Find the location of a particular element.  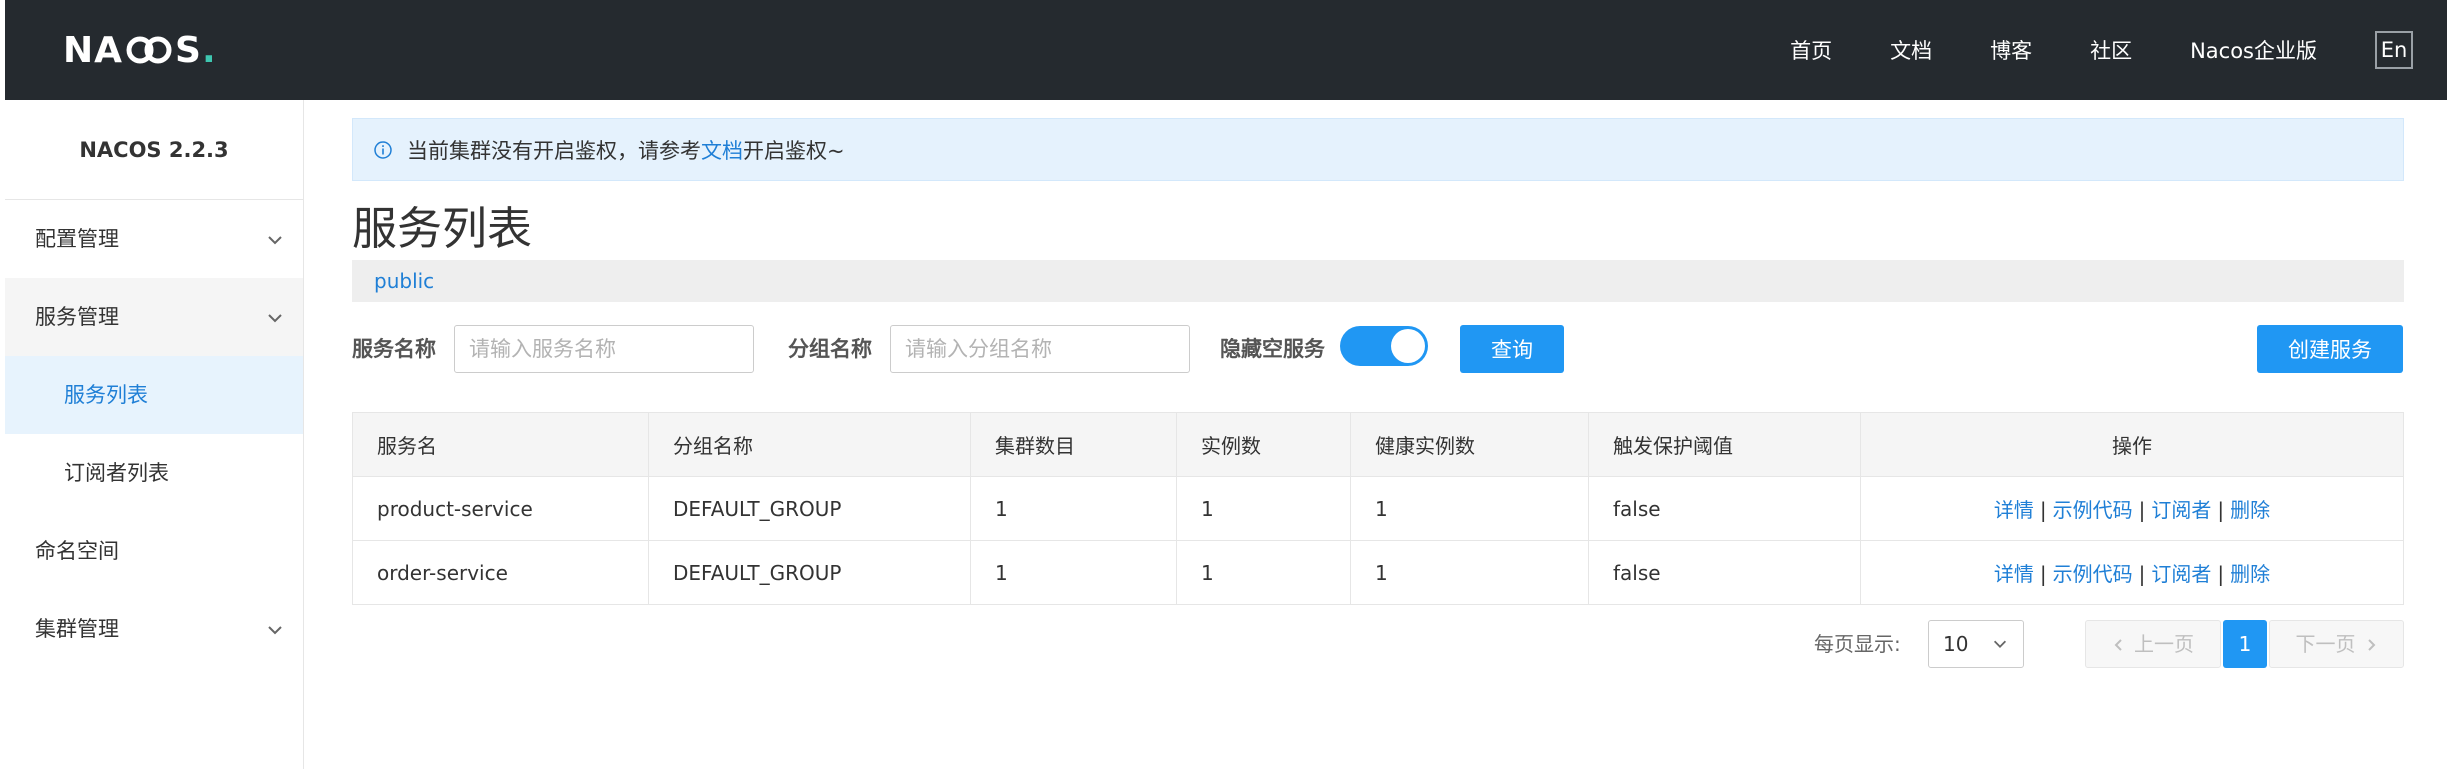

sidebar-item-subscriber-list: 订阅者列表 is located at coordinates (154, 473).